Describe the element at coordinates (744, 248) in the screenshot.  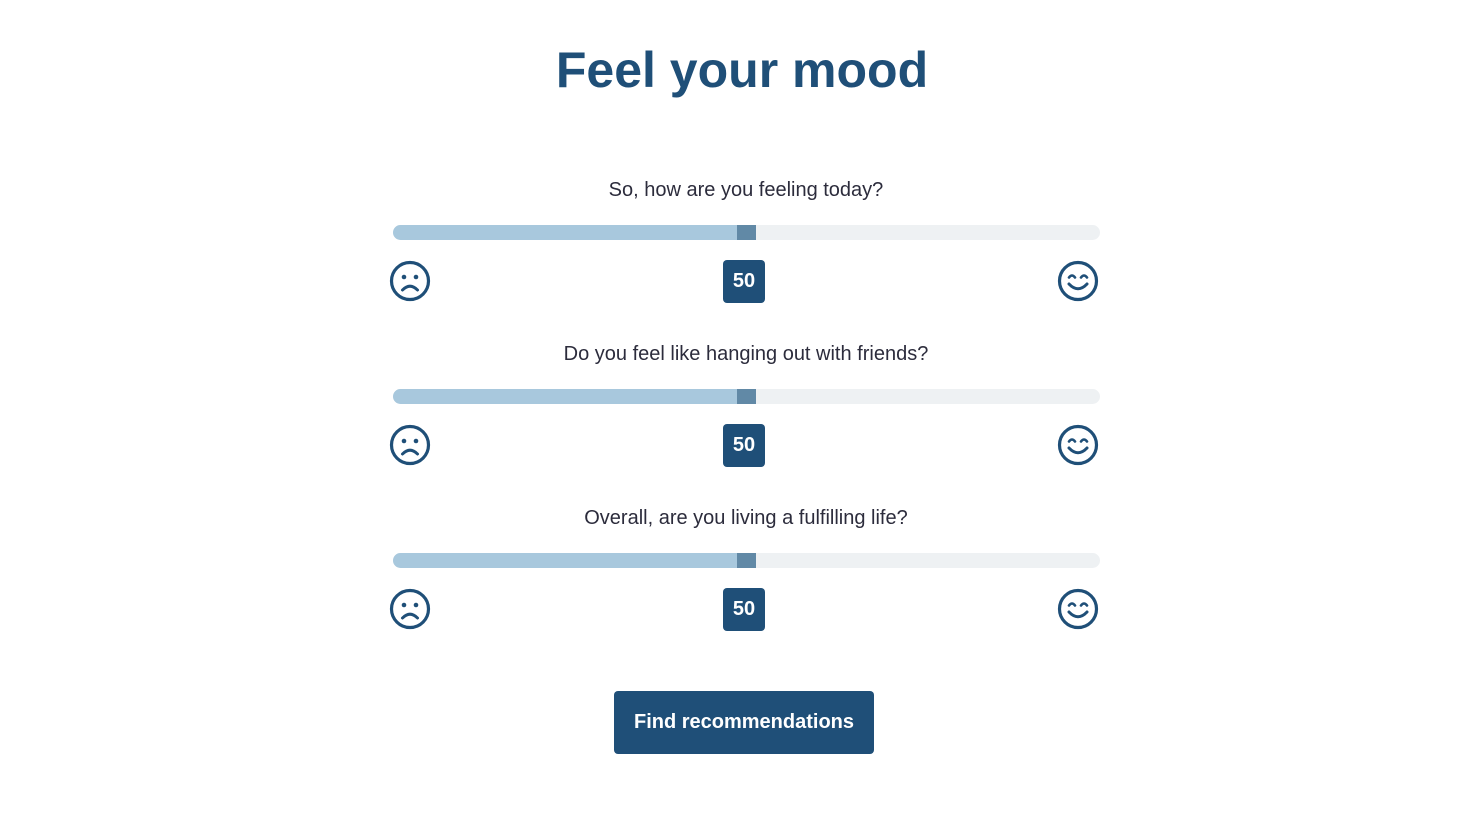
I see `mood-question-feeling: So, how are you feeling today? 50` at that location.